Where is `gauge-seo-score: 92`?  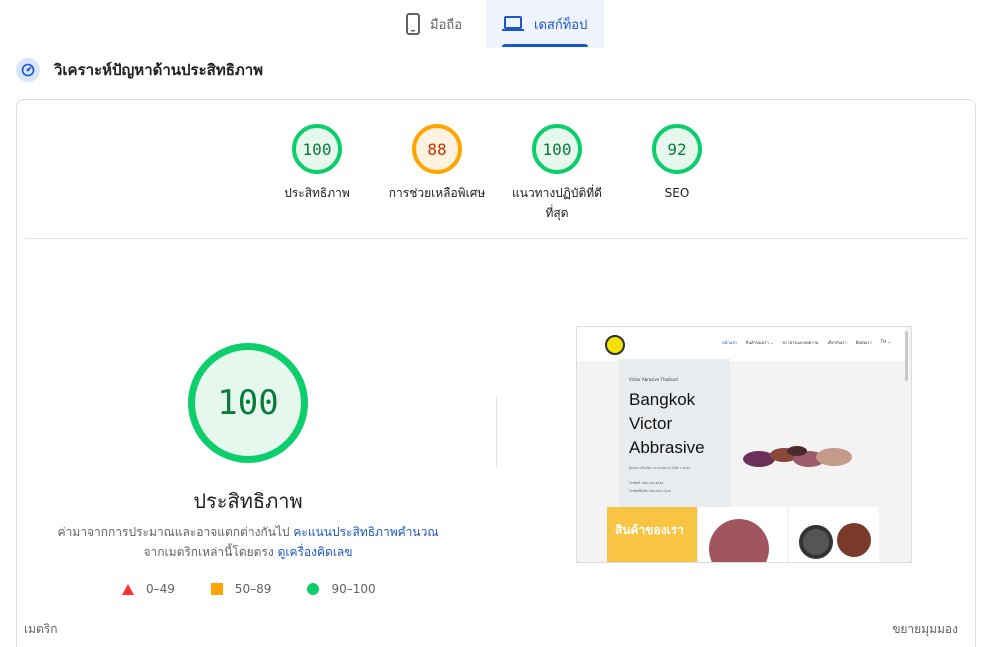 gauge-seo-score: 92 is located at coordinates (677, 149).